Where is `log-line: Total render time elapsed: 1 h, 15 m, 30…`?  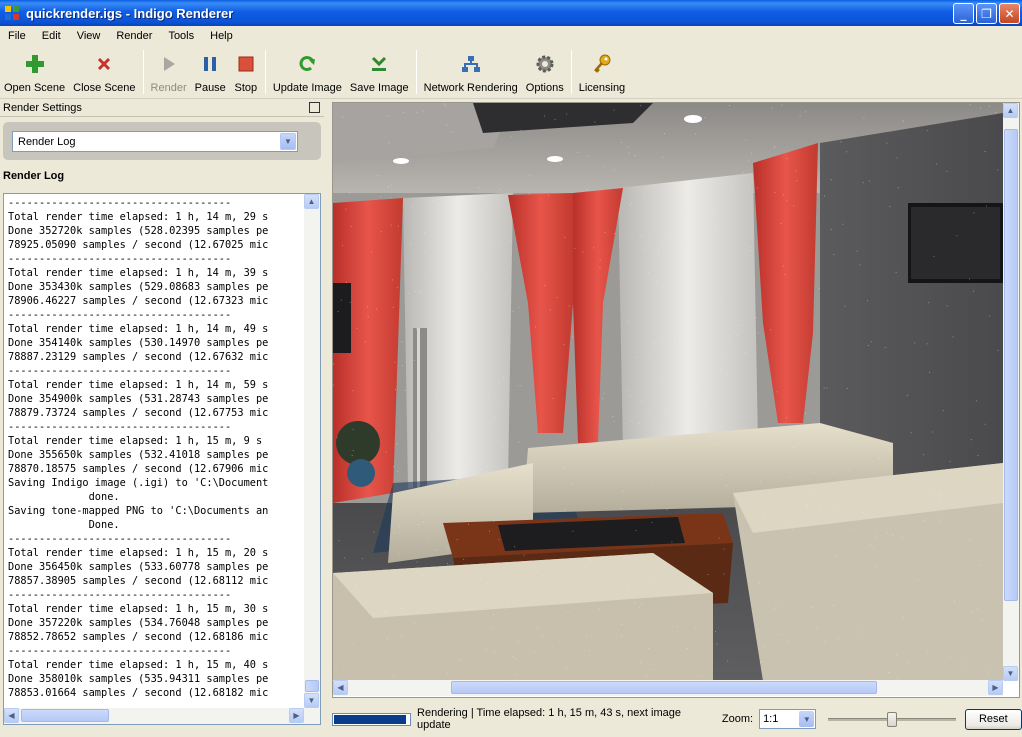 log-line: Total render time elapsed: 1 h, 15 m, 30… is located at coordinates (138, 609).